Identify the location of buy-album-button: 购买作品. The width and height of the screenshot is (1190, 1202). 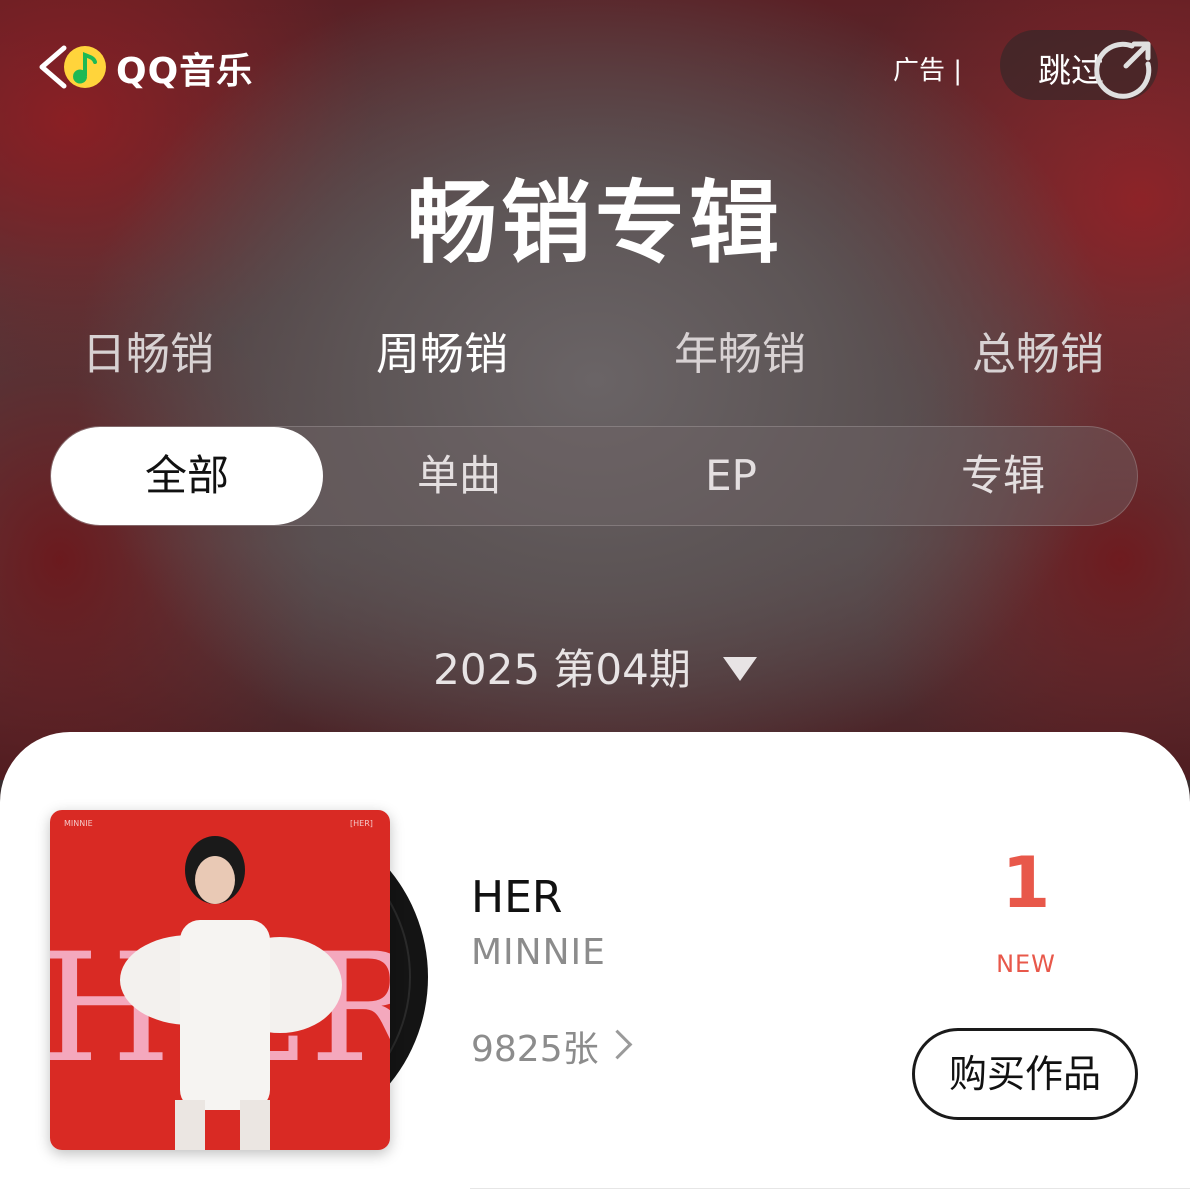
(1025, 1074).